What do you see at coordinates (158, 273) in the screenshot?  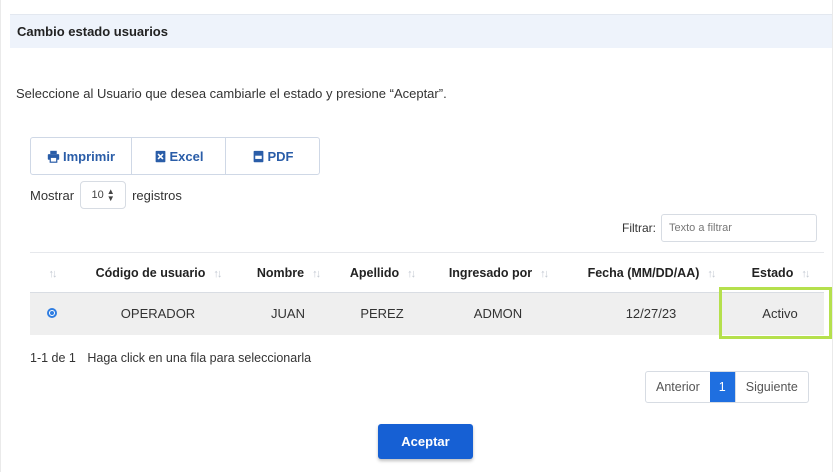 I see `col-codigo-header: Código de usuario ↑↓` at bounding box center [158, 273].